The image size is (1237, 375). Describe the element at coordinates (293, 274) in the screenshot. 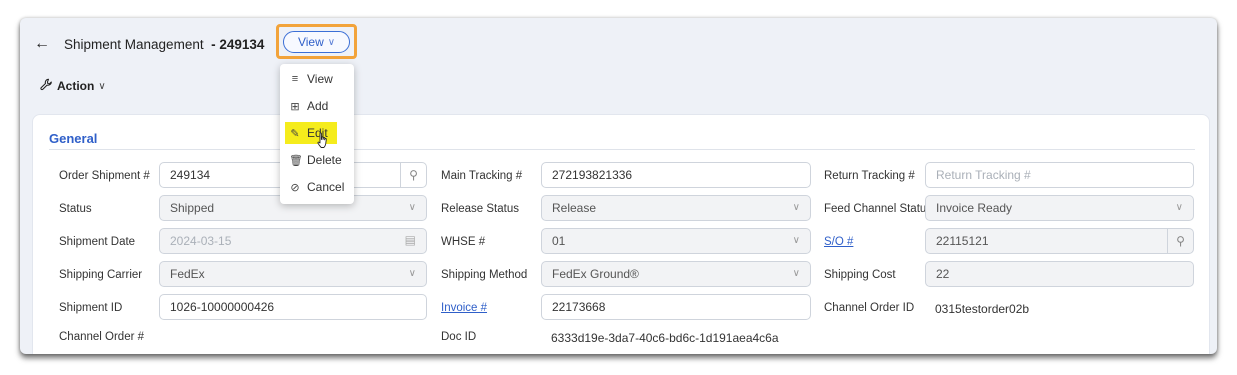

I see `shipping-carrier-select: FedEx ∨` at that location.